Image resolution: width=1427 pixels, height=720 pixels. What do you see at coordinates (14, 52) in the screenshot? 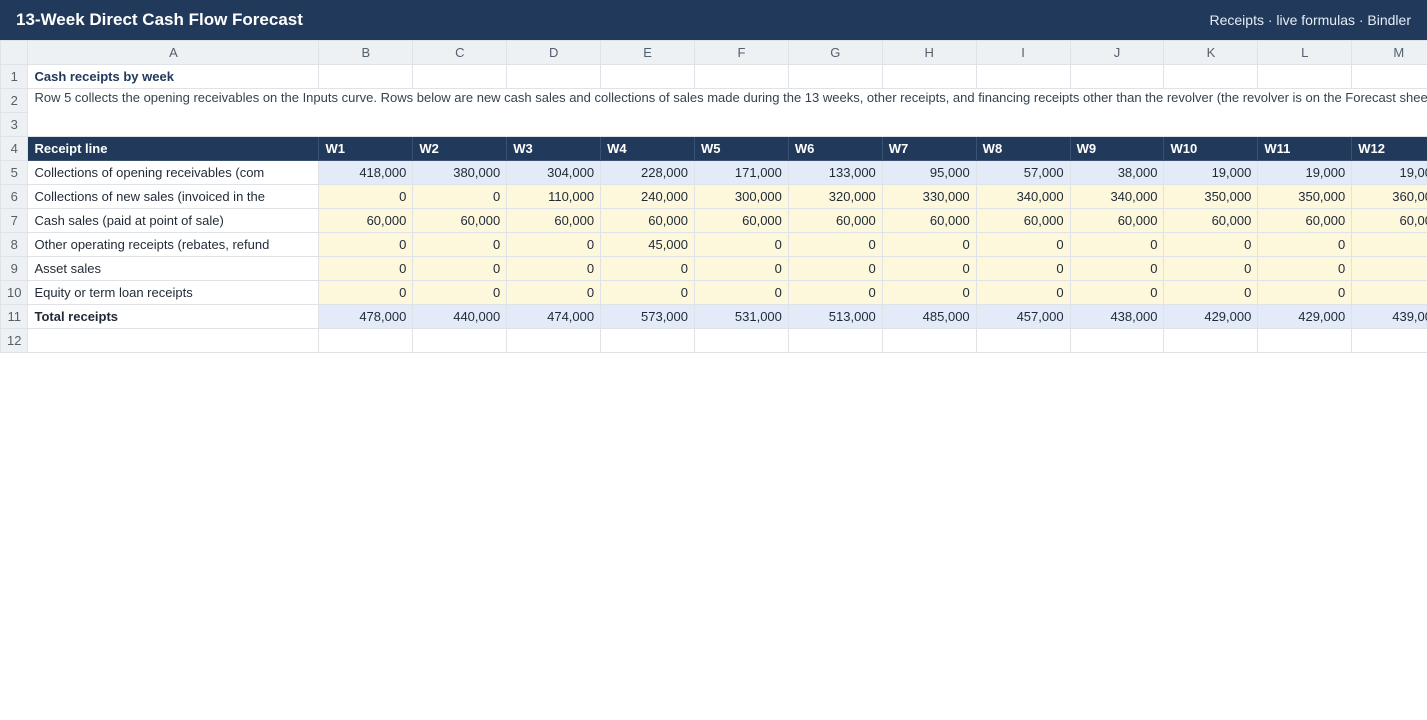
I see `select-all-corner` at bounding box center [14, 52].